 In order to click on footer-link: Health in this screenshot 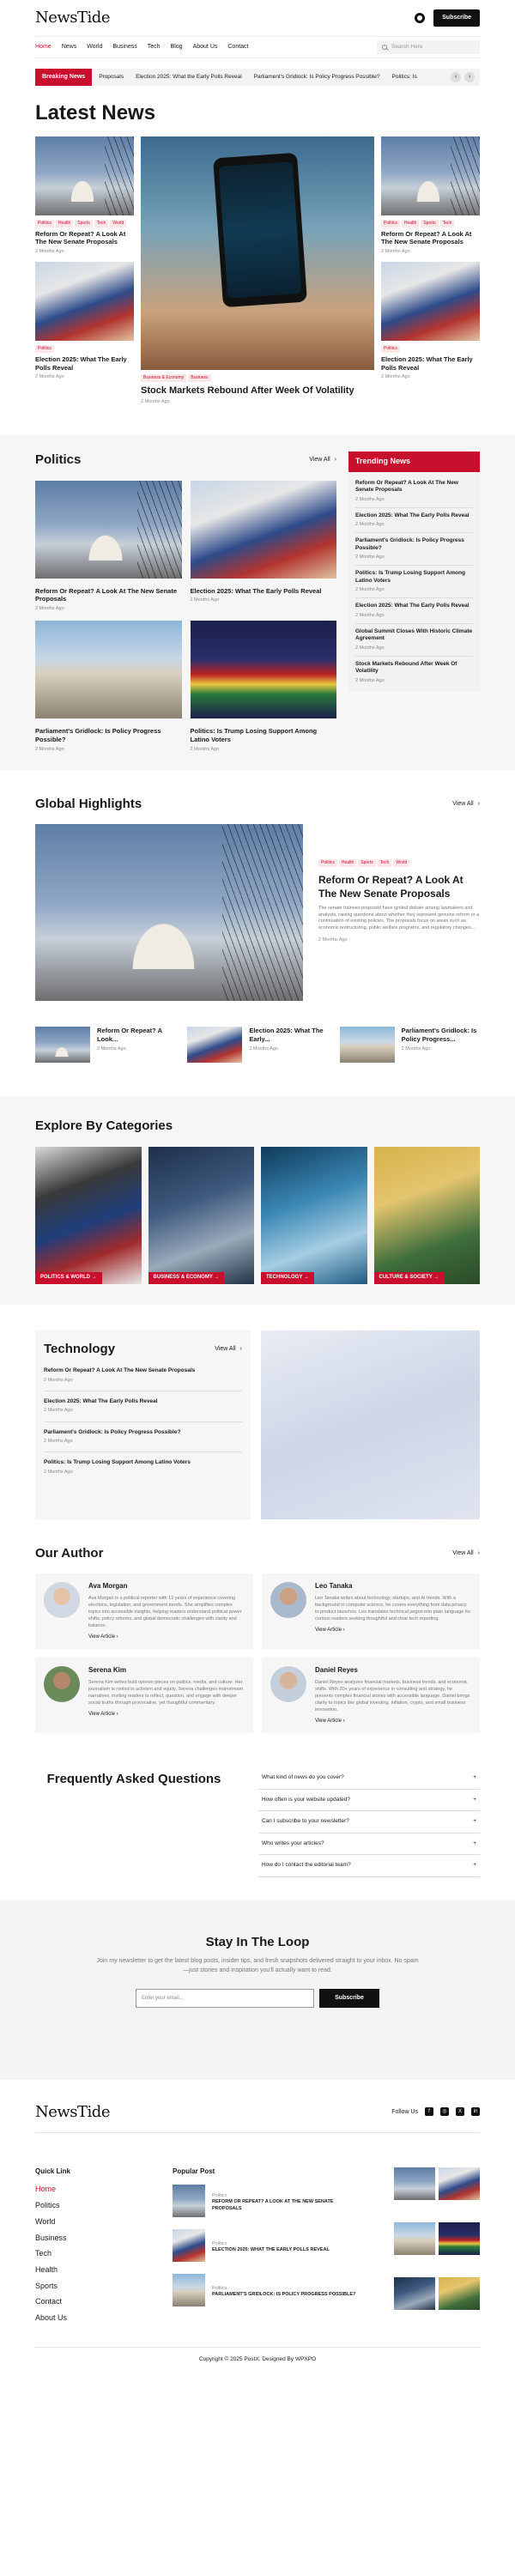, I will do `click(86, 2270)`.